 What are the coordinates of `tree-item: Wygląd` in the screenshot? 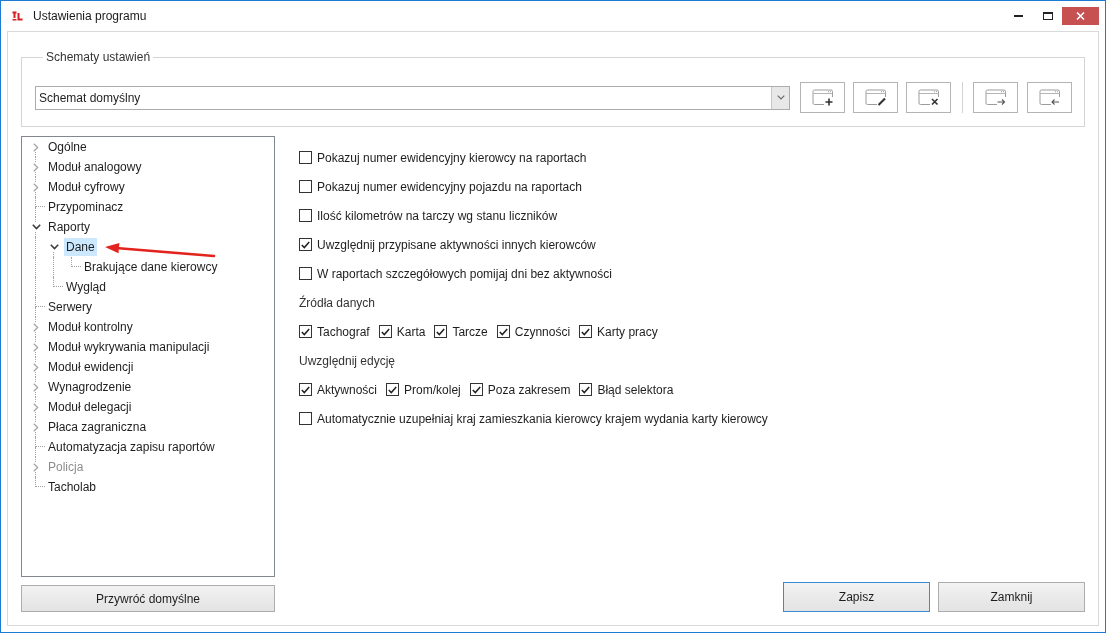 It's located at (86, 287).